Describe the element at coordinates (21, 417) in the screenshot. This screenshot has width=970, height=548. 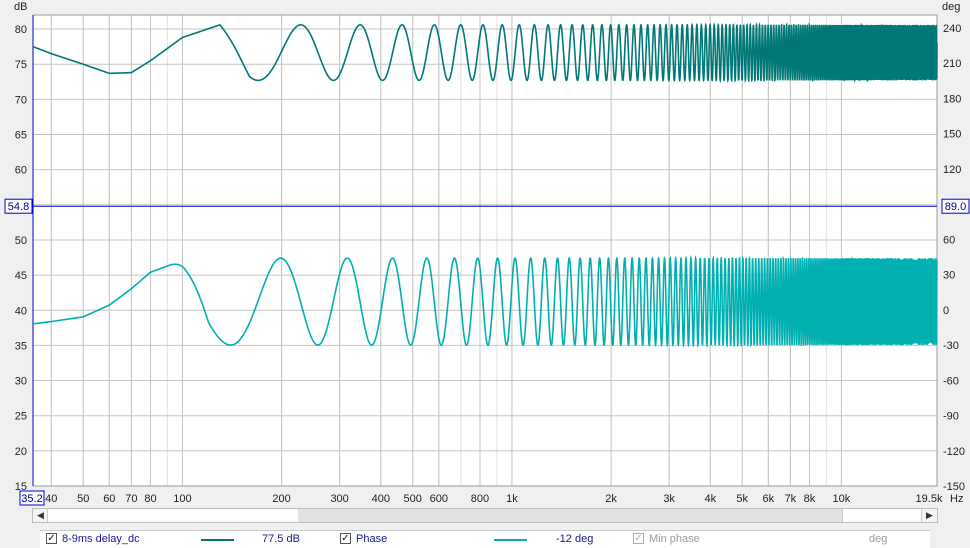
I see `y-left-tick-label: 25` at that location.